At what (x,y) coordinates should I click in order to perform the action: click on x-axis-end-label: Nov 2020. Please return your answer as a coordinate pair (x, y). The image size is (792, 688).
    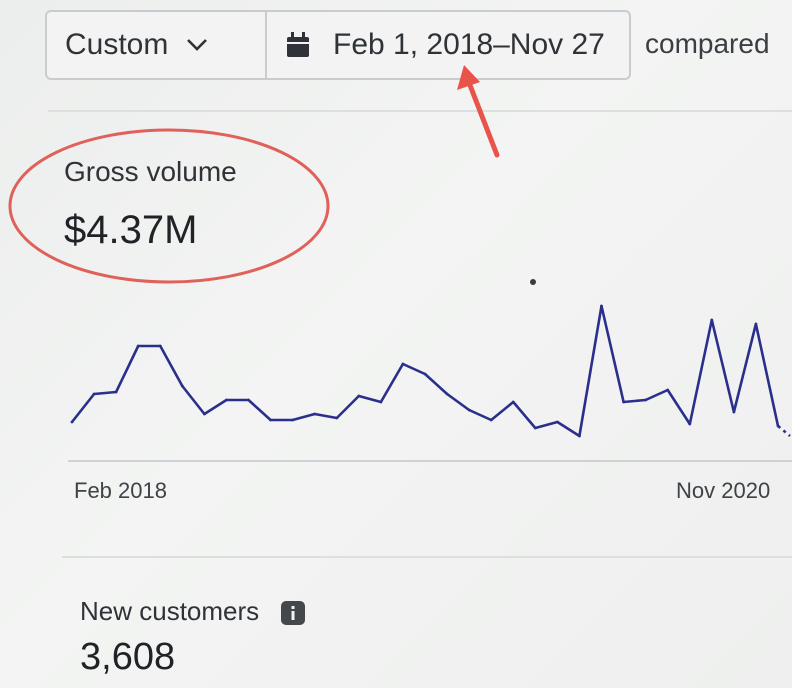
    Looking at the image, I should click on (723, 490).